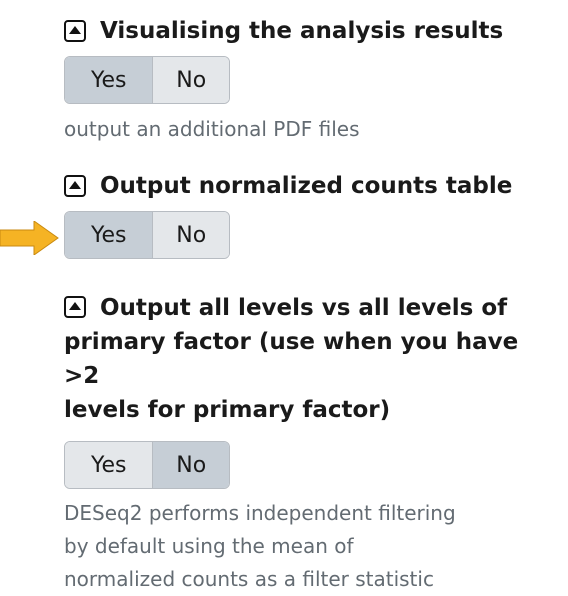 The image size is (568, 596). Describe the element at coordinates (260, 513) in the screenshot. I see `help-line: DESeq2 performs independent filtering` at that location.